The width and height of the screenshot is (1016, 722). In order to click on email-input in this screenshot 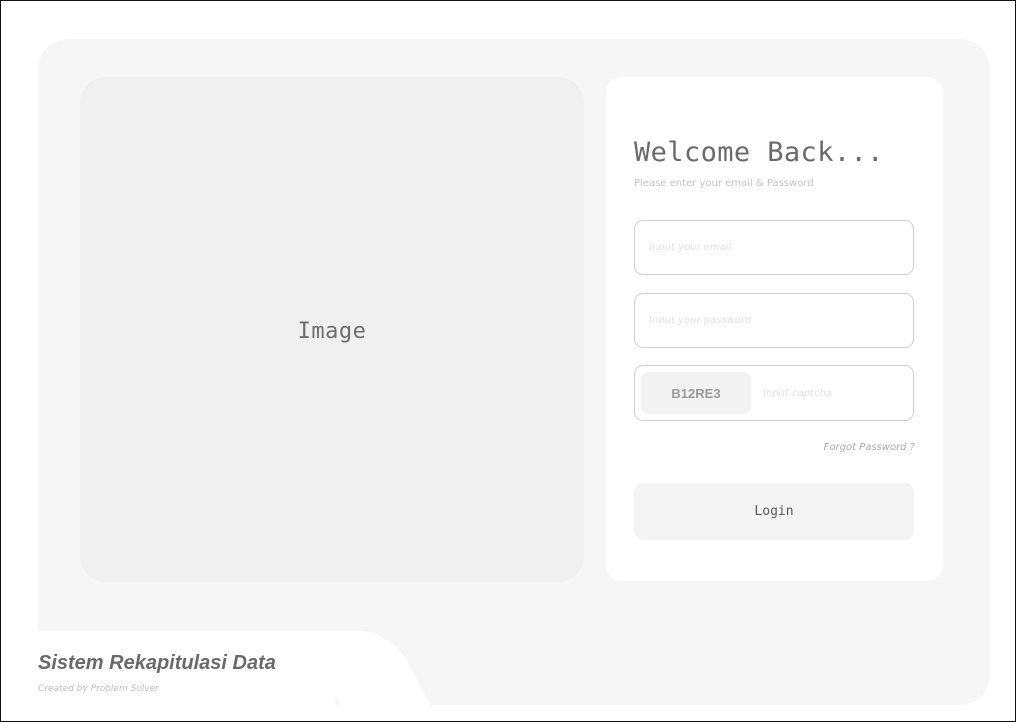, I will do `click(774, 247)`.